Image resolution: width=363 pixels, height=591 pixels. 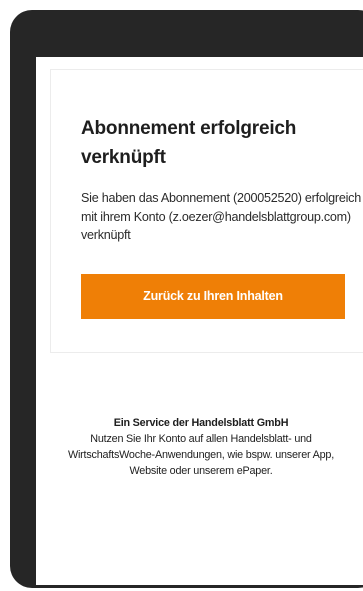 I want to click on footer-title: Ein Service der Handelsblatt GmbH, so click(x=201, y=423).